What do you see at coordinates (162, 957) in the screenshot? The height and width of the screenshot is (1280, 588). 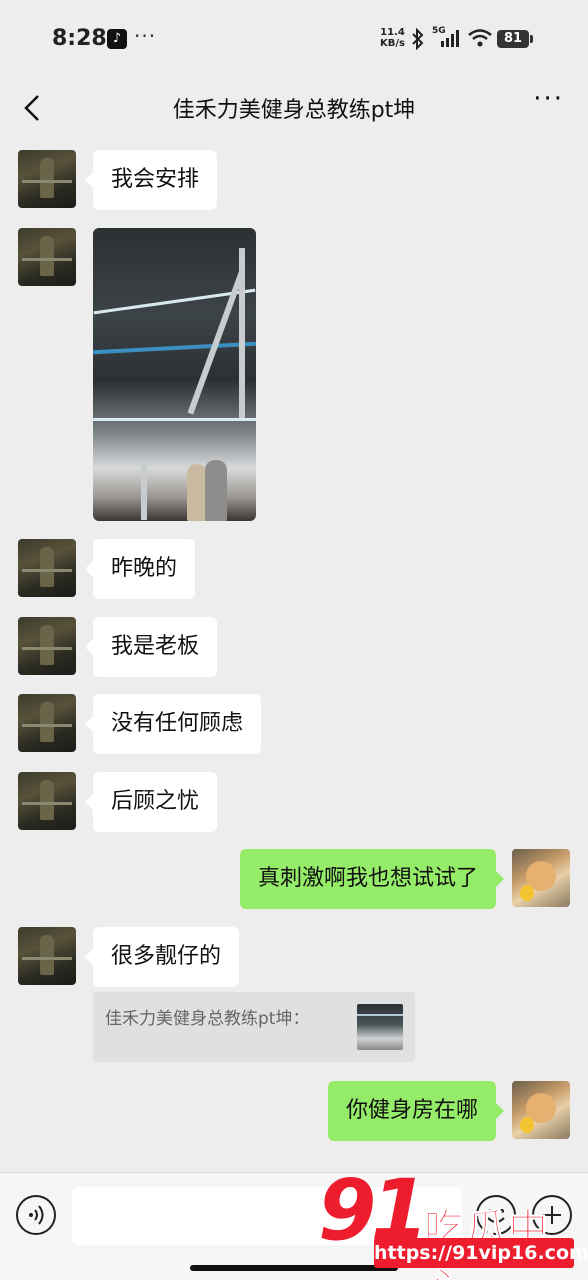 I see `incoming-message: 很多靓仔的` at bounding box center [162, 957].